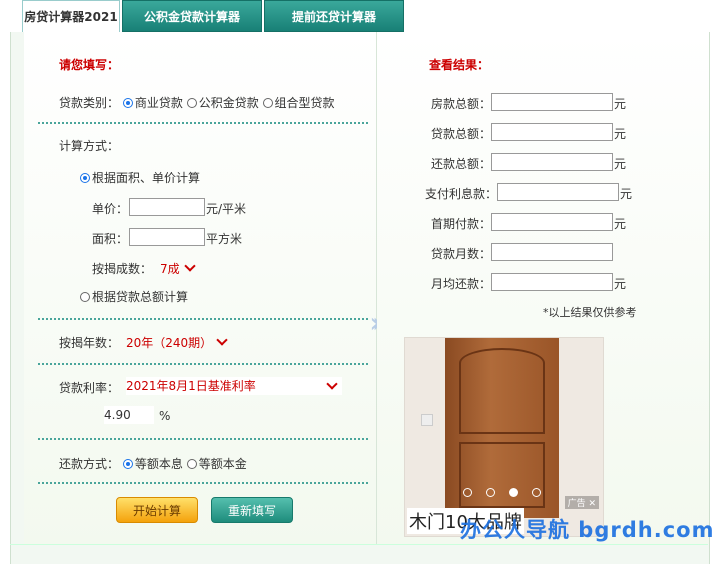  Describe the element at coordinates (590, 312) in the screenshot. I see `result-note: *以上结果仅供参考` at that location.